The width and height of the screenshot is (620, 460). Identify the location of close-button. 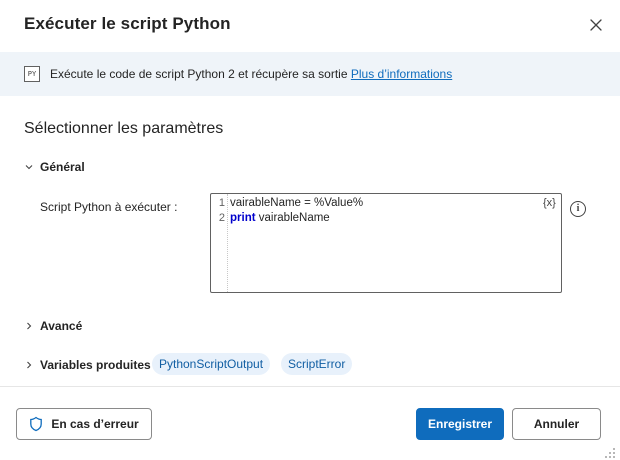
(596, 25).